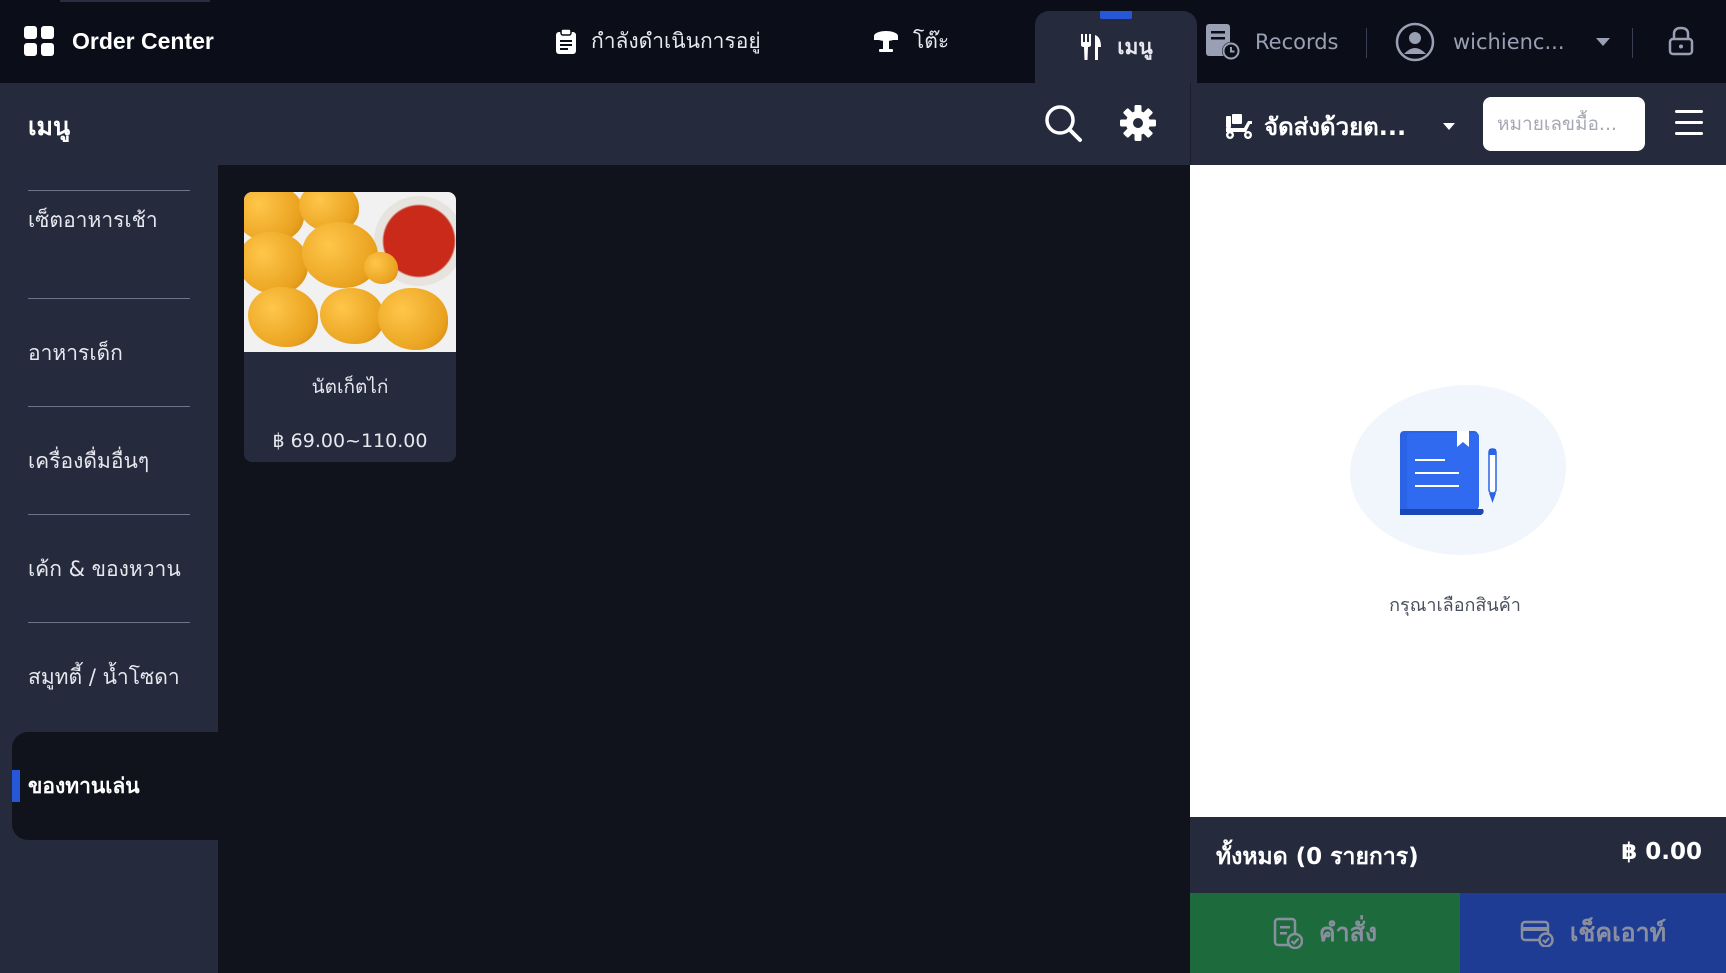 Image resolution: width=1726 pixels, height=973 pixels. I want to click on apps-grid-icon, so click(39, 41).